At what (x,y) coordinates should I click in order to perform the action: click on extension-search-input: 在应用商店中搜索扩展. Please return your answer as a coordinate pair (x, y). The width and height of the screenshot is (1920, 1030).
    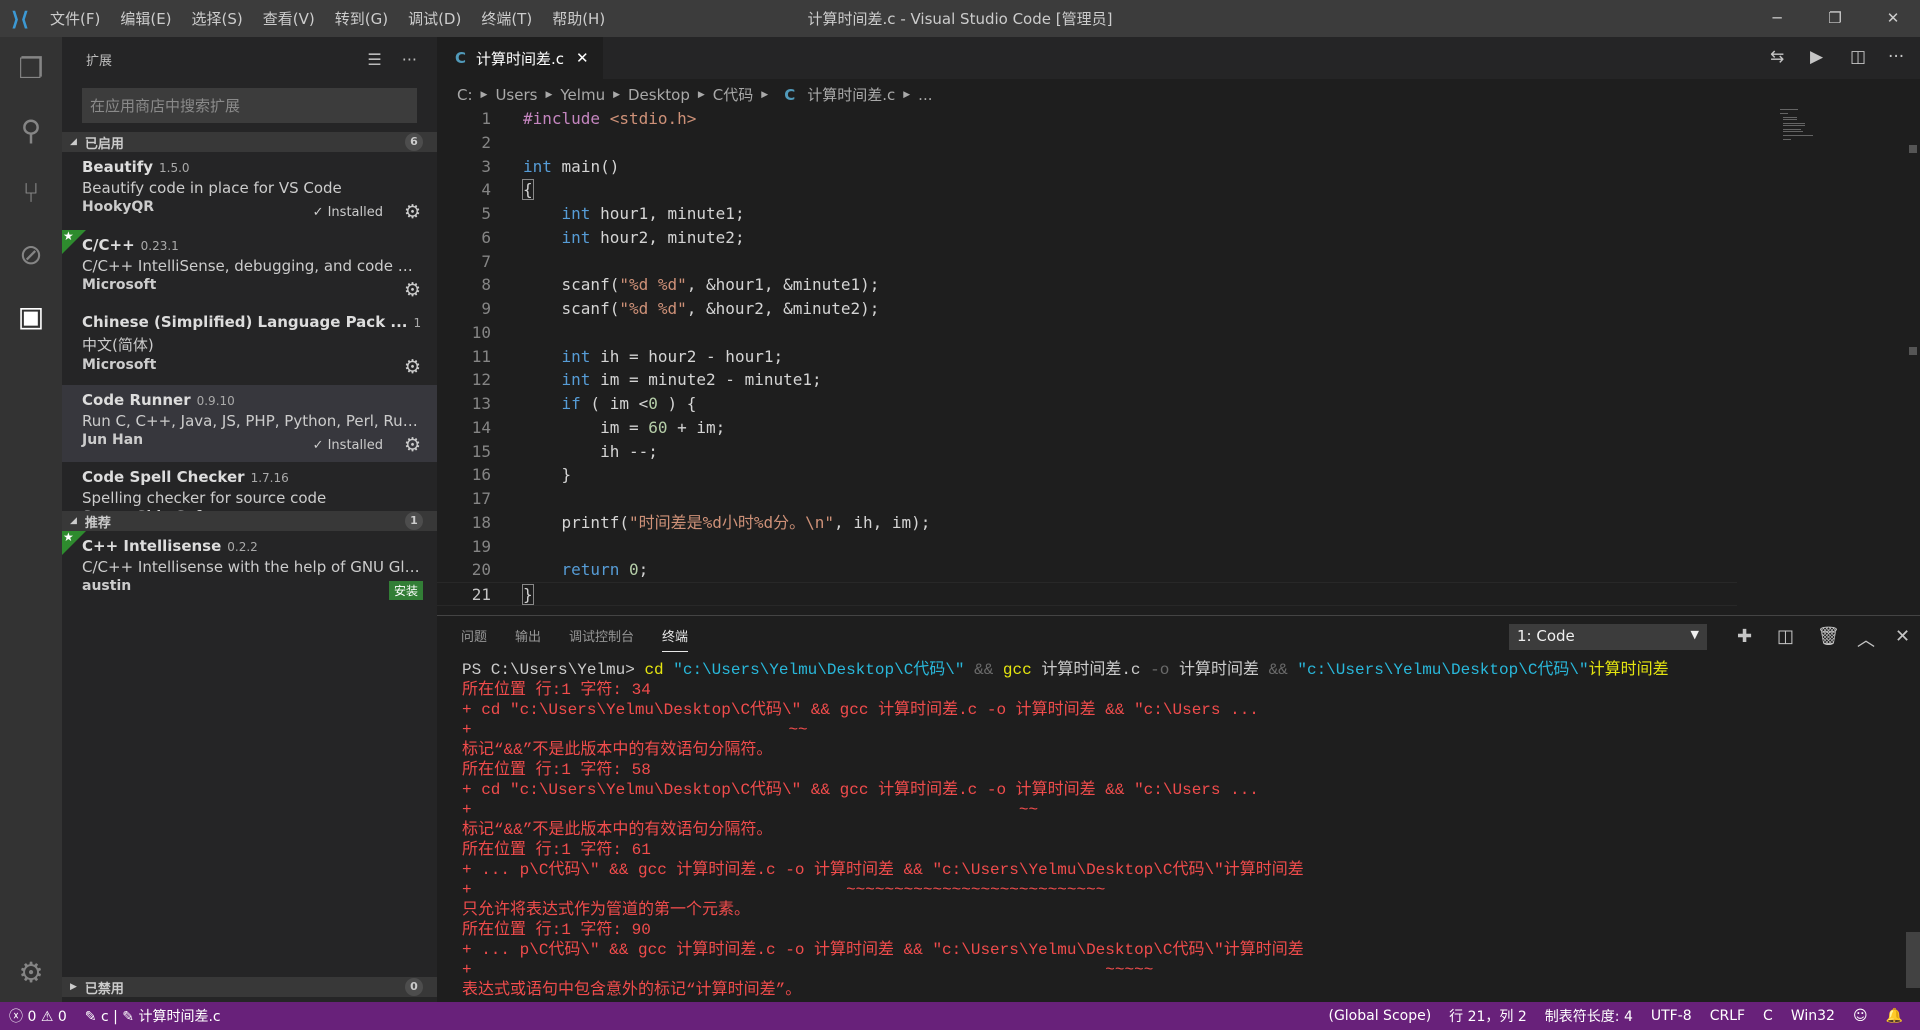
    Looking at the image, I should click on (249, 105).